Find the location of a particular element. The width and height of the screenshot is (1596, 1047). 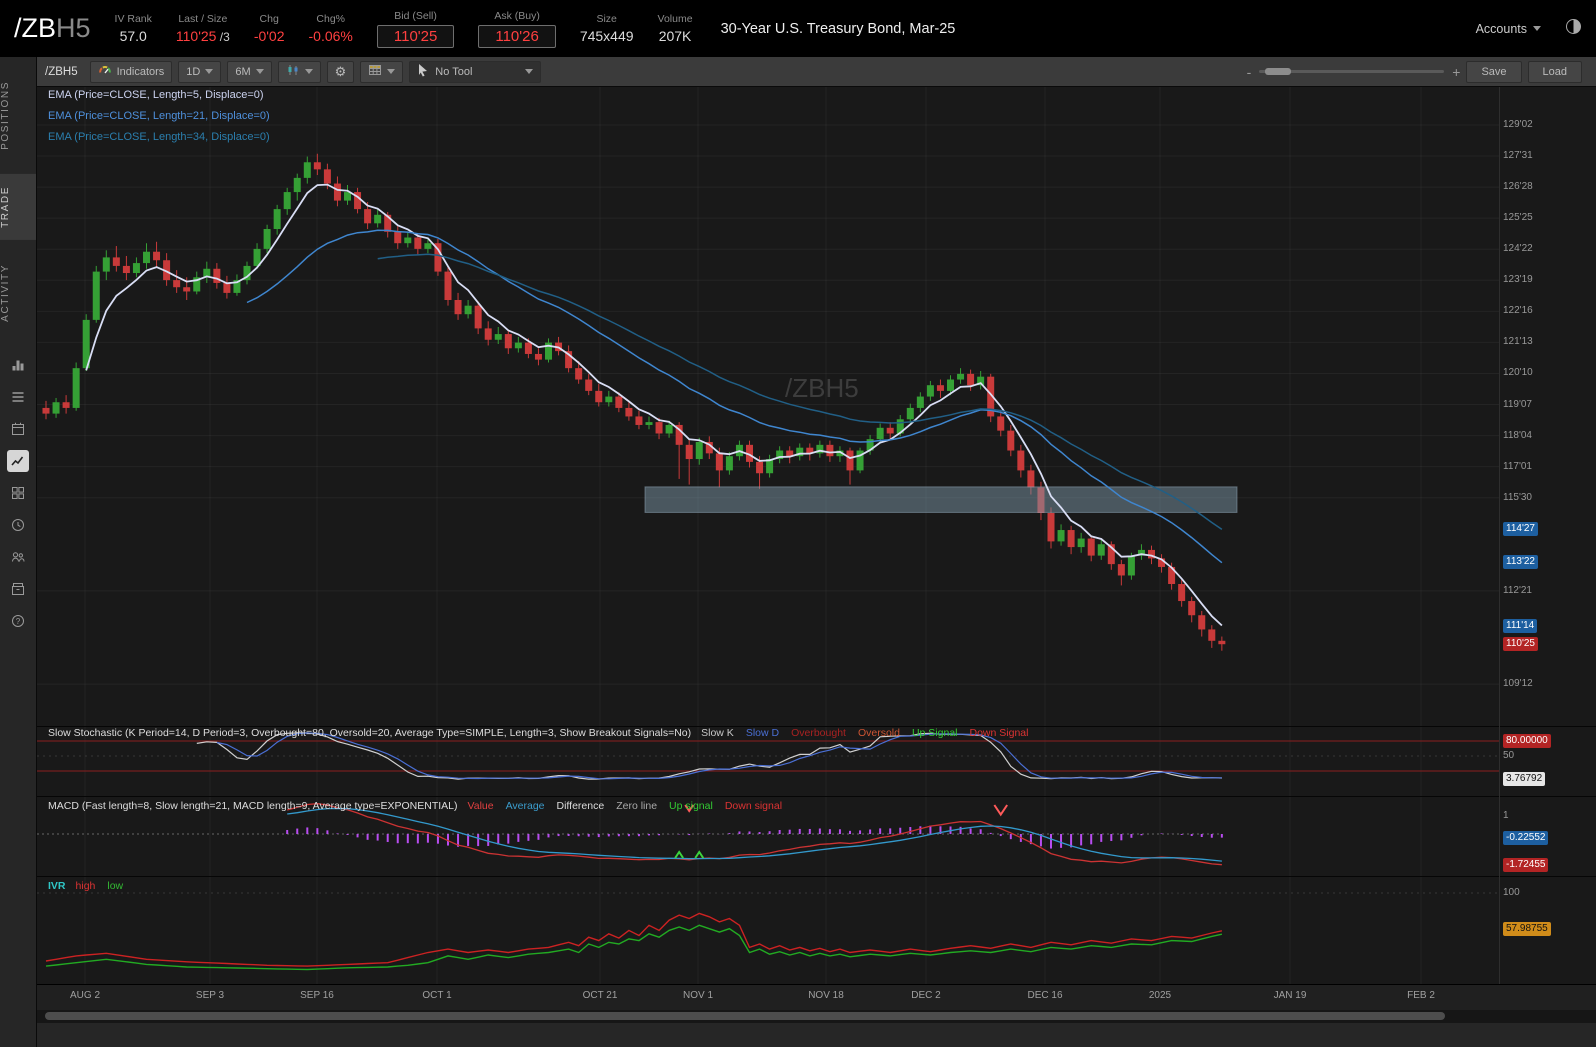

layout-grid-dropdown is located at coordinates (382, 71).